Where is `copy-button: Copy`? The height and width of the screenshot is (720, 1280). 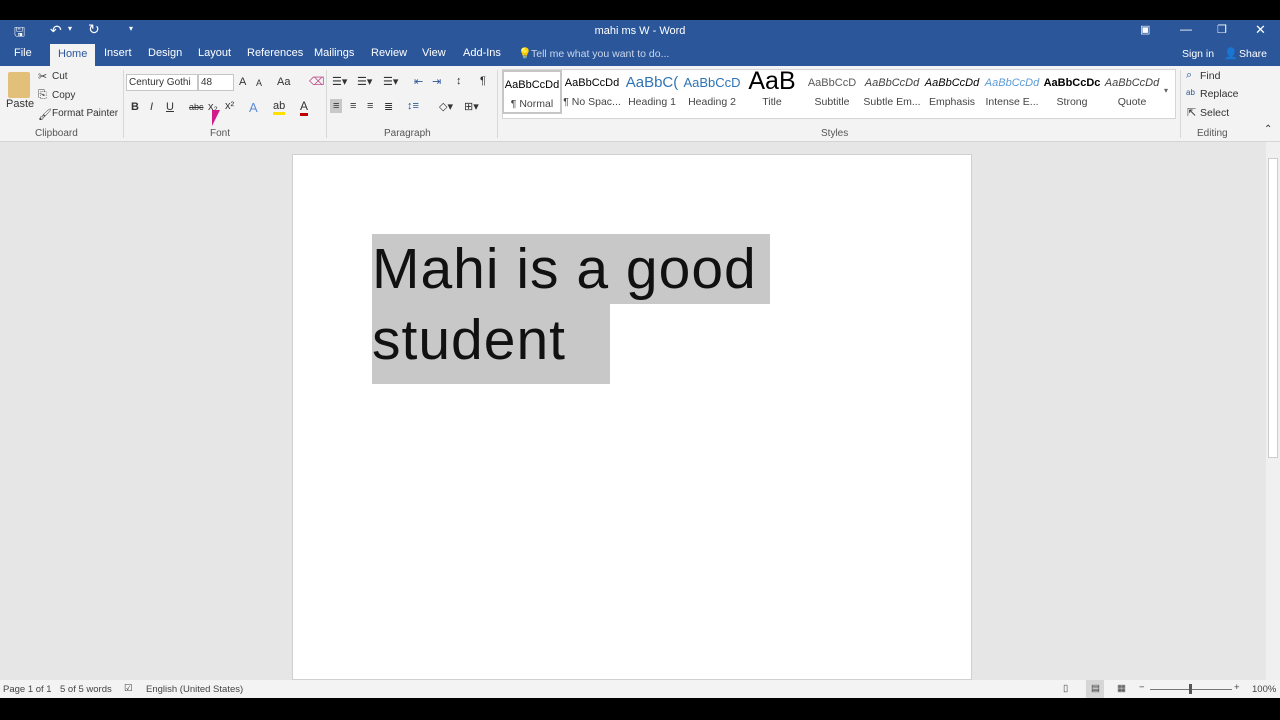 copy-button: Copy is located at coordinates (63, 95).